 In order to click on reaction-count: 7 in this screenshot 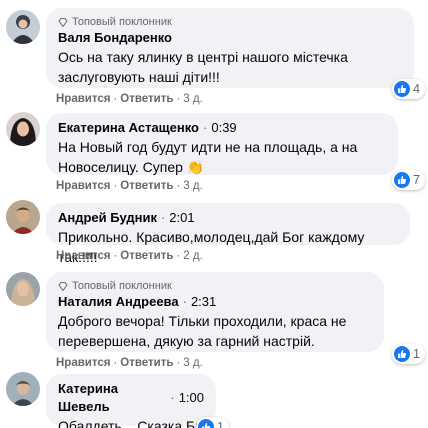, I will do `click(408, 180)`.